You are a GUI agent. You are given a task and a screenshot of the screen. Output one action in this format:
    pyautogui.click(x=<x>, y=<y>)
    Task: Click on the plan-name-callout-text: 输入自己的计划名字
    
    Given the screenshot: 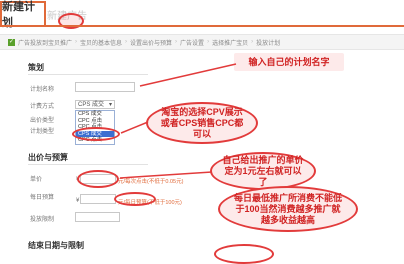 What is the action you would take?
    pyautogui.click(x=289, y=61)
    